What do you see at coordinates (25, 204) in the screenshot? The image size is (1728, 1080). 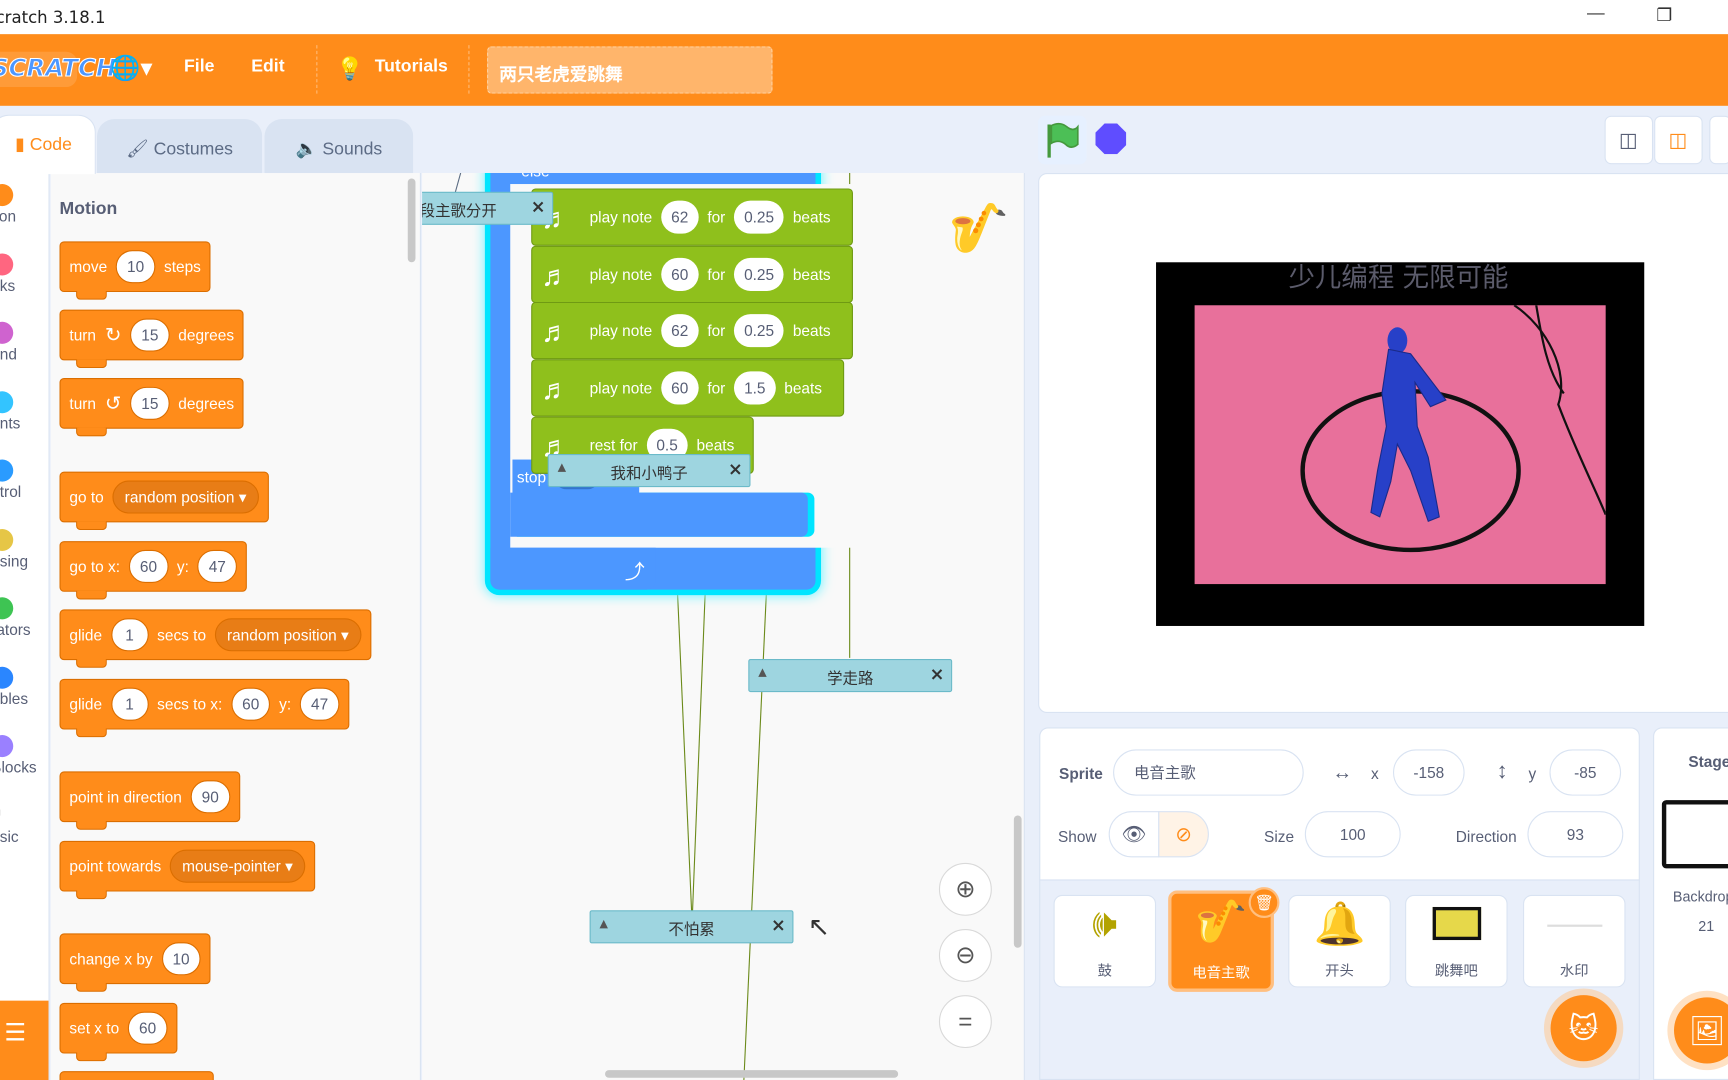 I see `category-item: tion` at bounding box center [25, 204].